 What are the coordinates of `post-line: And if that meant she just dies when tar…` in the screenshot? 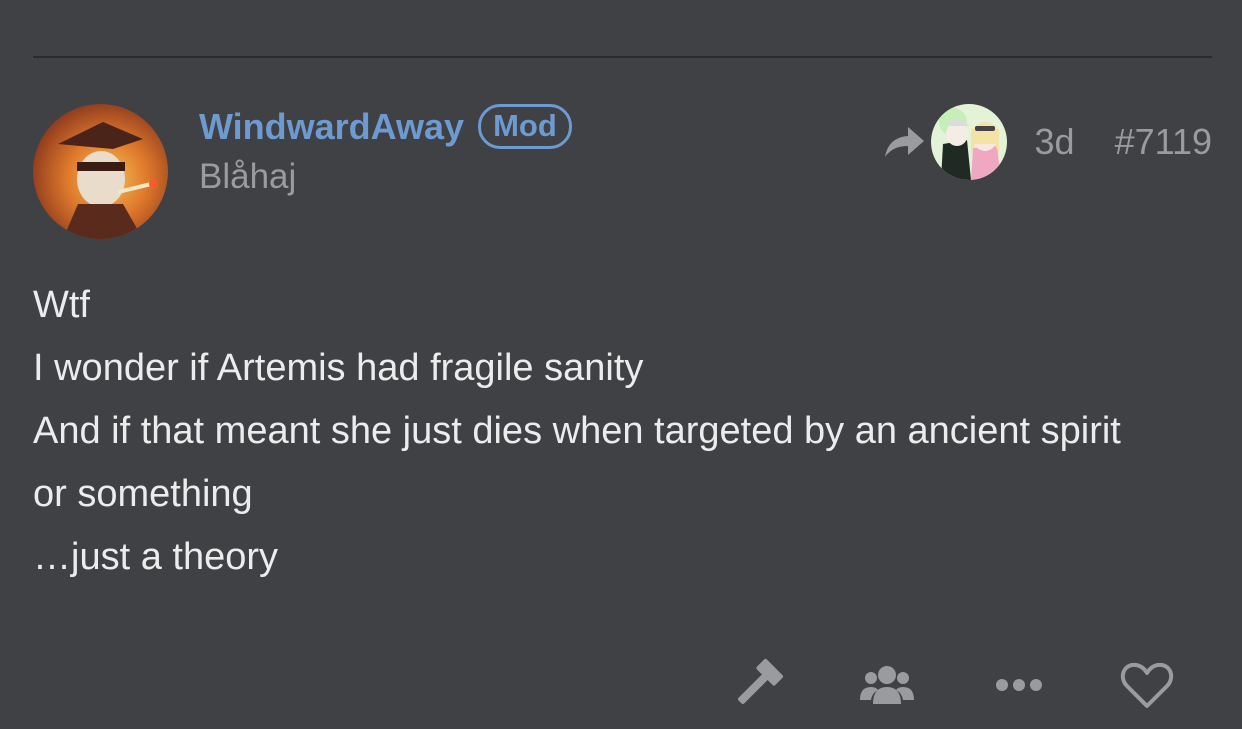 It's located at (577, 462).